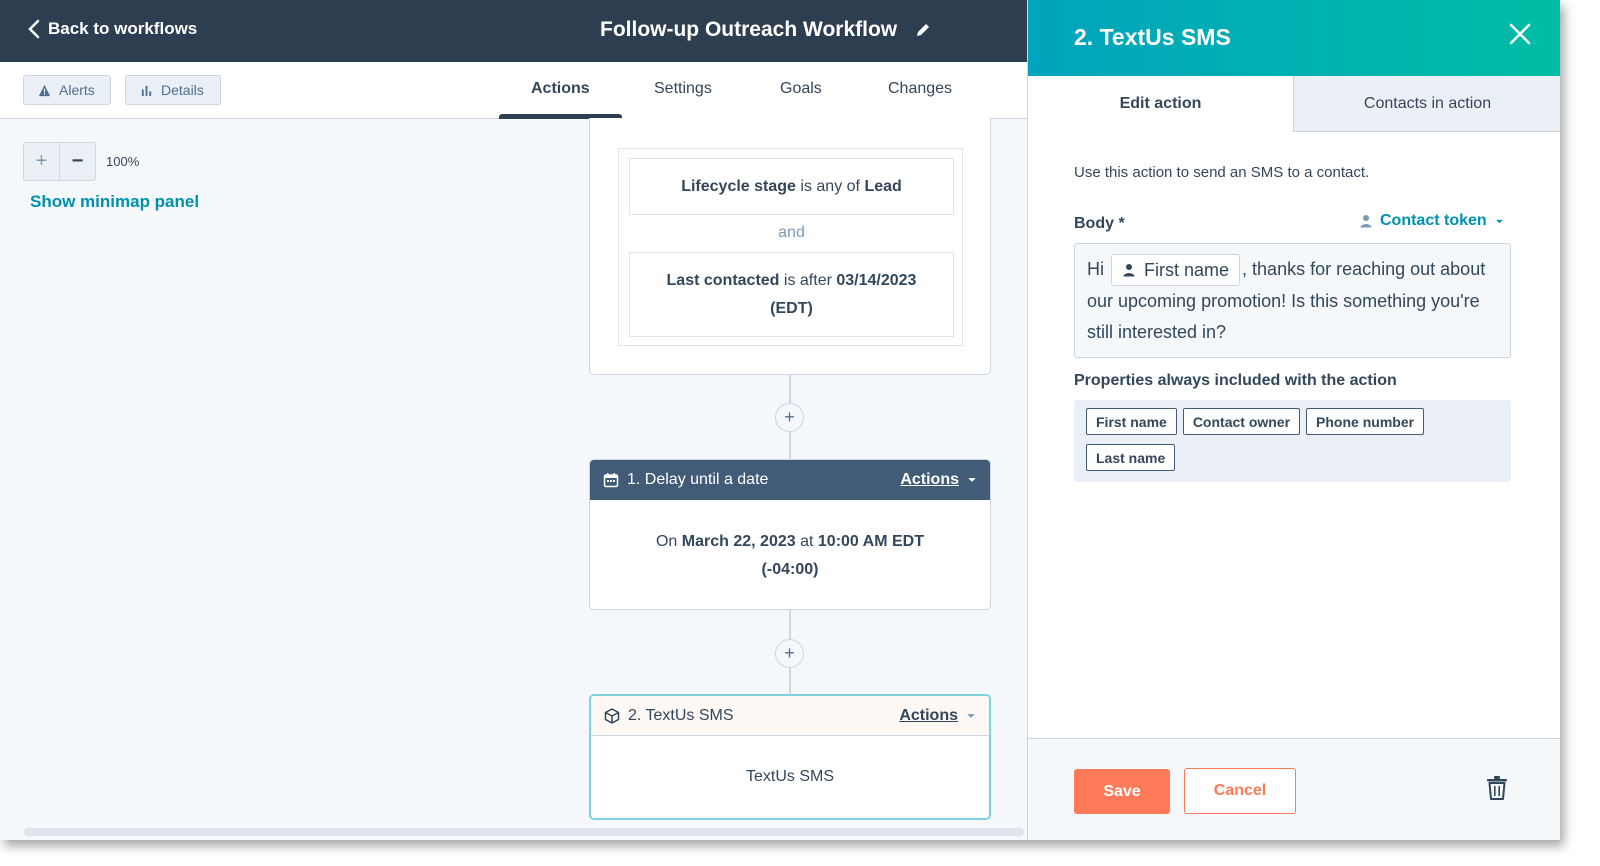  Describe the element at coordinates (749, 29) in the screenshot. I see `workflow-title-text: Follow-up Outreach Workflow` at that location.